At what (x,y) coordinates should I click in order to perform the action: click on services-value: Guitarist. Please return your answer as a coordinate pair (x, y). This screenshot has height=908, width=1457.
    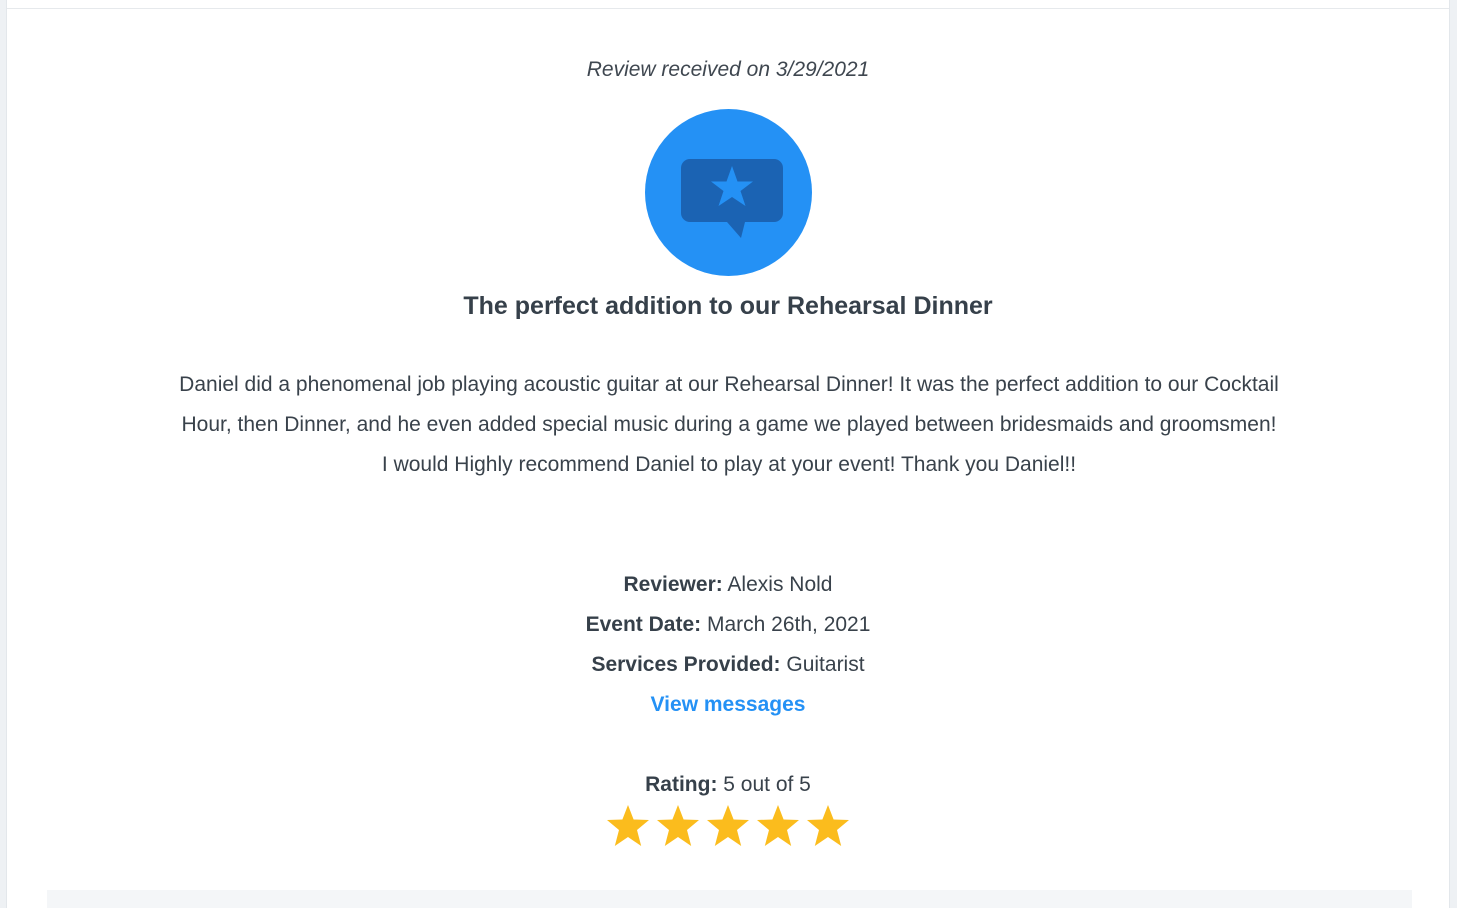
    Looking at the image, I should click on (825, 664).